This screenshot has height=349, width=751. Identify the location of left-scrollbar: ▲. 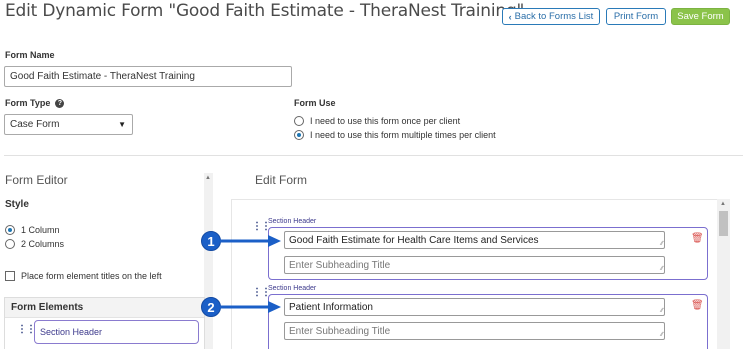
(208, 261).